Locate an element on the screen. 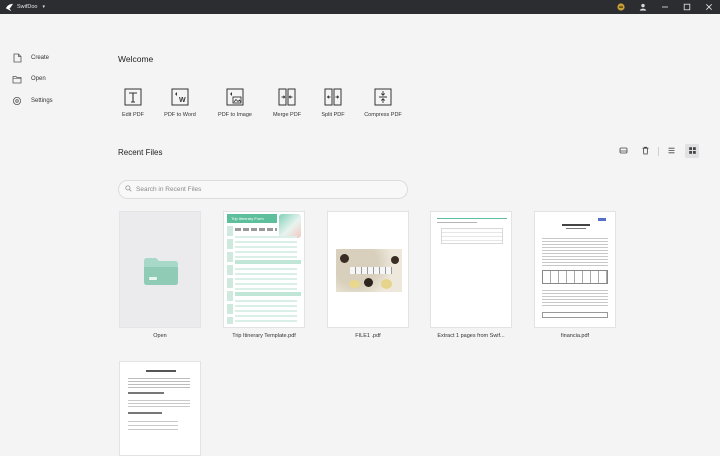 This screenshot has width=720, height=456. pdf-to-word-icon: W is located at coordinates (180, 97).